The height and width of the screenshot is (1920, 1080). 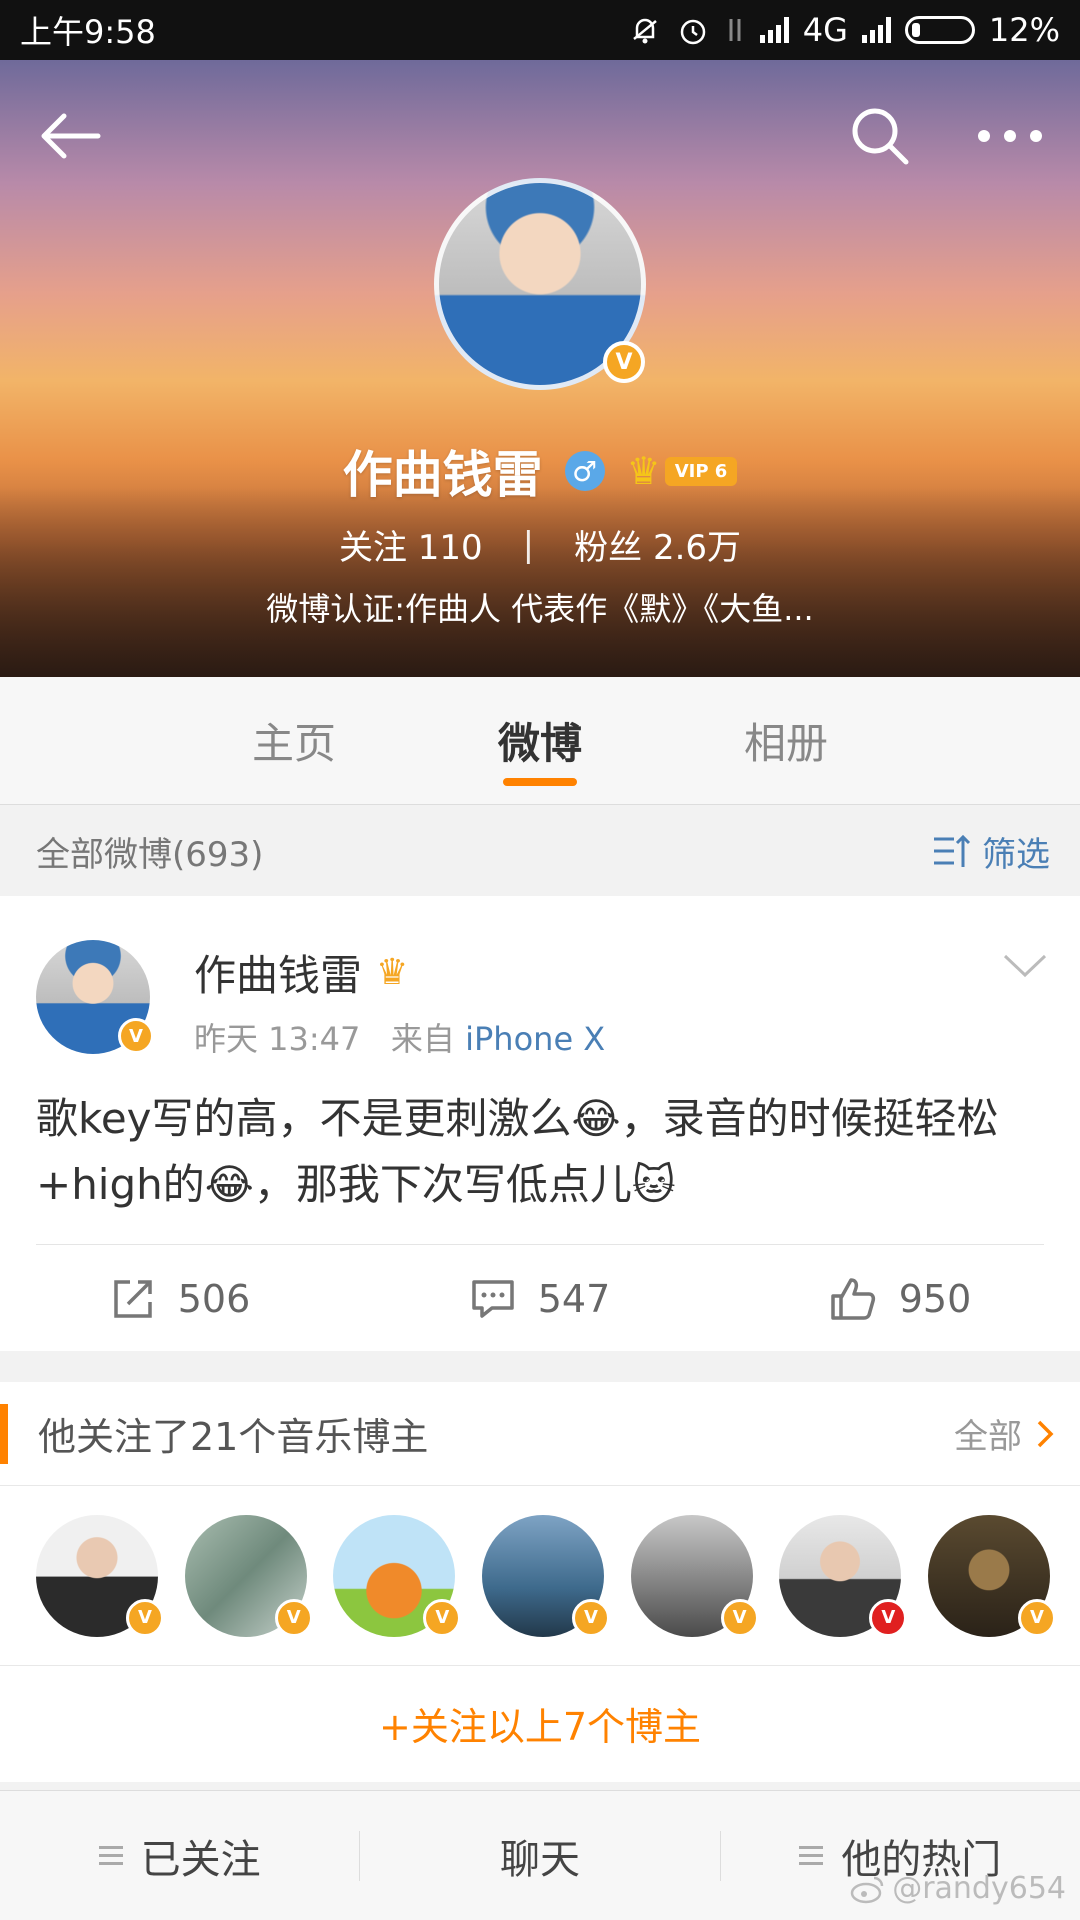 What do you see at coordinates (200, 1859) in the screenshot?
I see `followed-label: 已关注` at bounding box center [200, 1859].